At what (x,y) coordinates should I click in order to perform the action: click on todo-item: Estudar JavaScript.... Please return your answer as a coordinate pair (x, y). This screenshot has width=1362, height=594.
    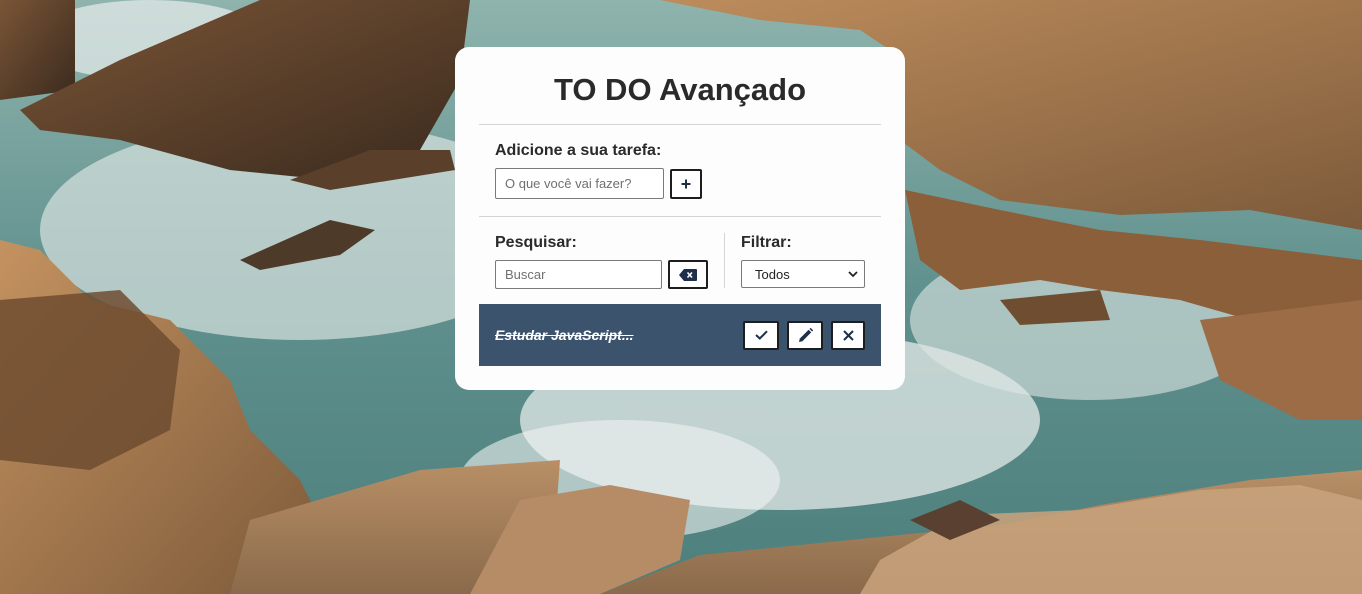
    Looking at the image, I should click on (680, 335).